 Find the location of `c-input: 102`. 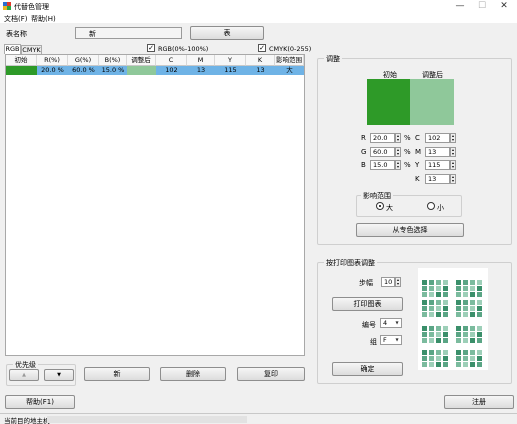

c-input: 102 is located at coordinates (437, 138).